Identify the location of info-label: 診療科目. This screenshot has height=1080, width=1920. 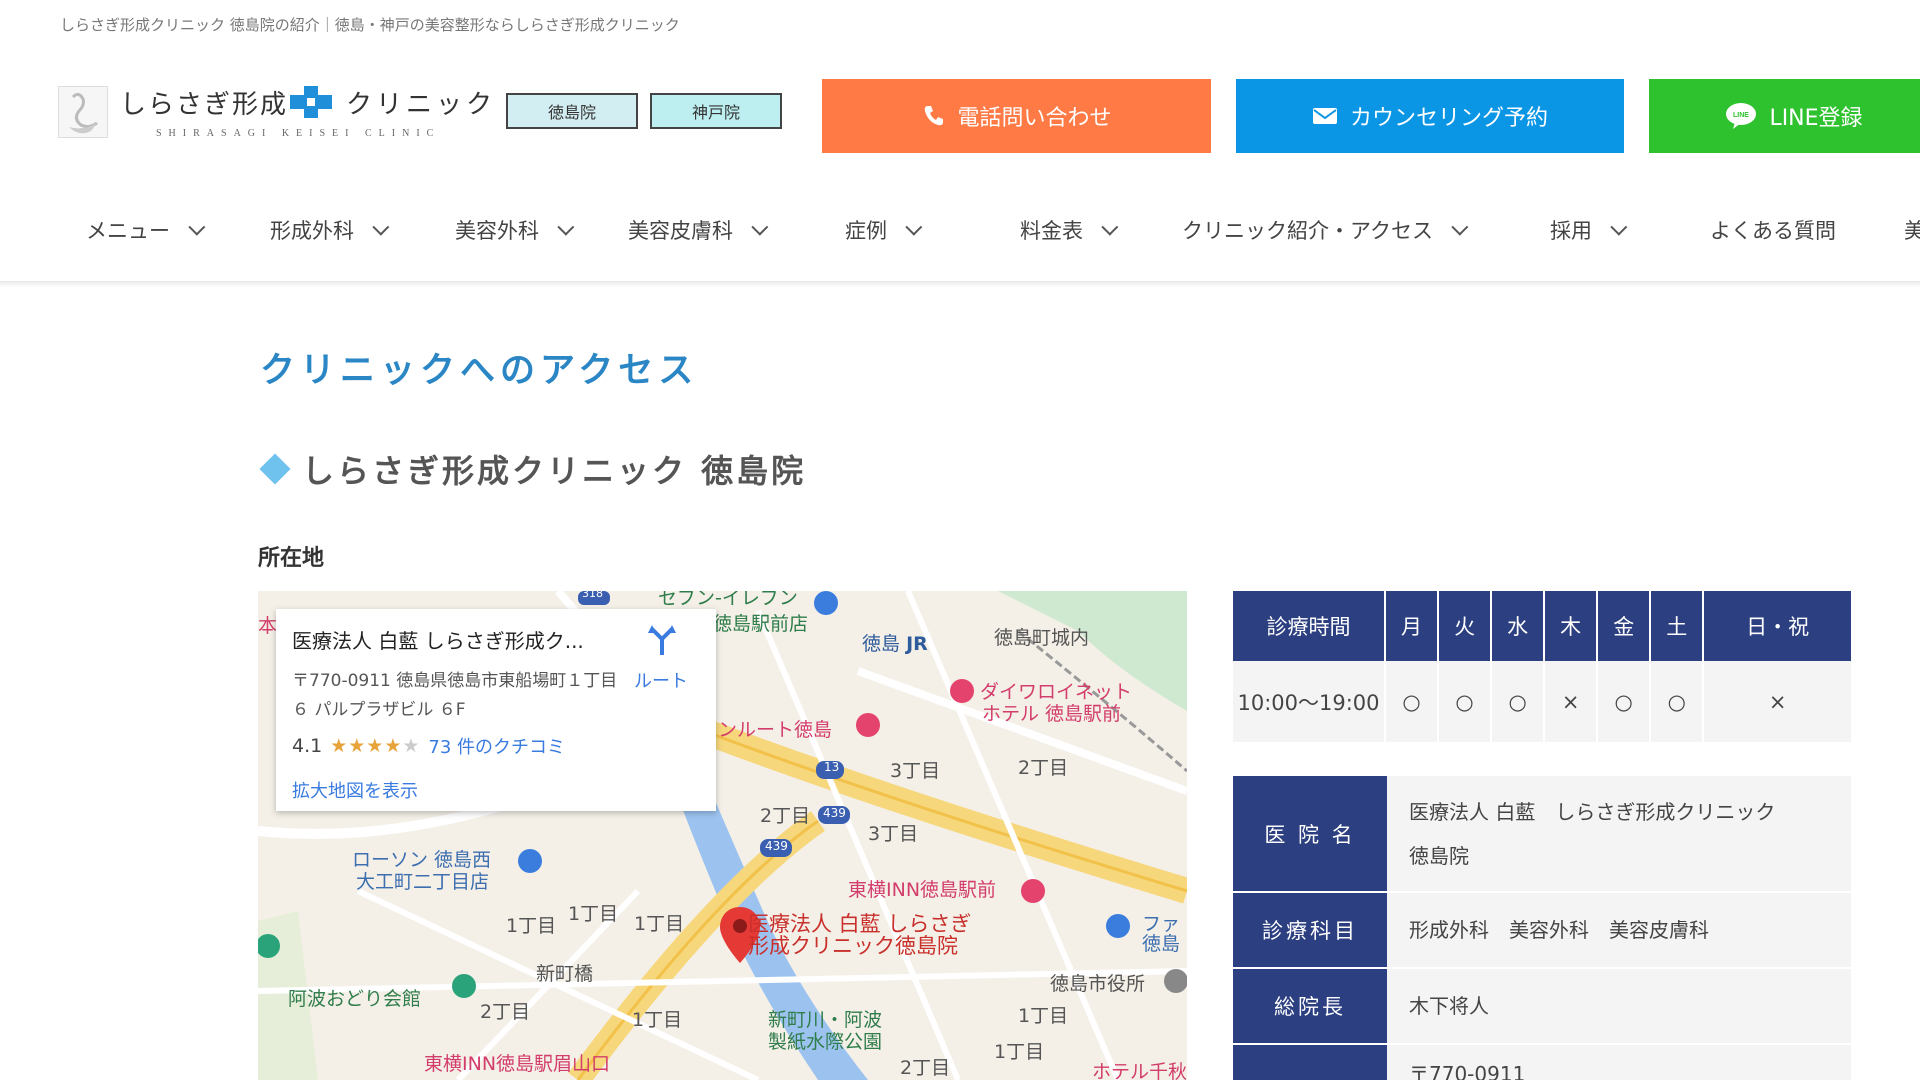
(1310, 930).